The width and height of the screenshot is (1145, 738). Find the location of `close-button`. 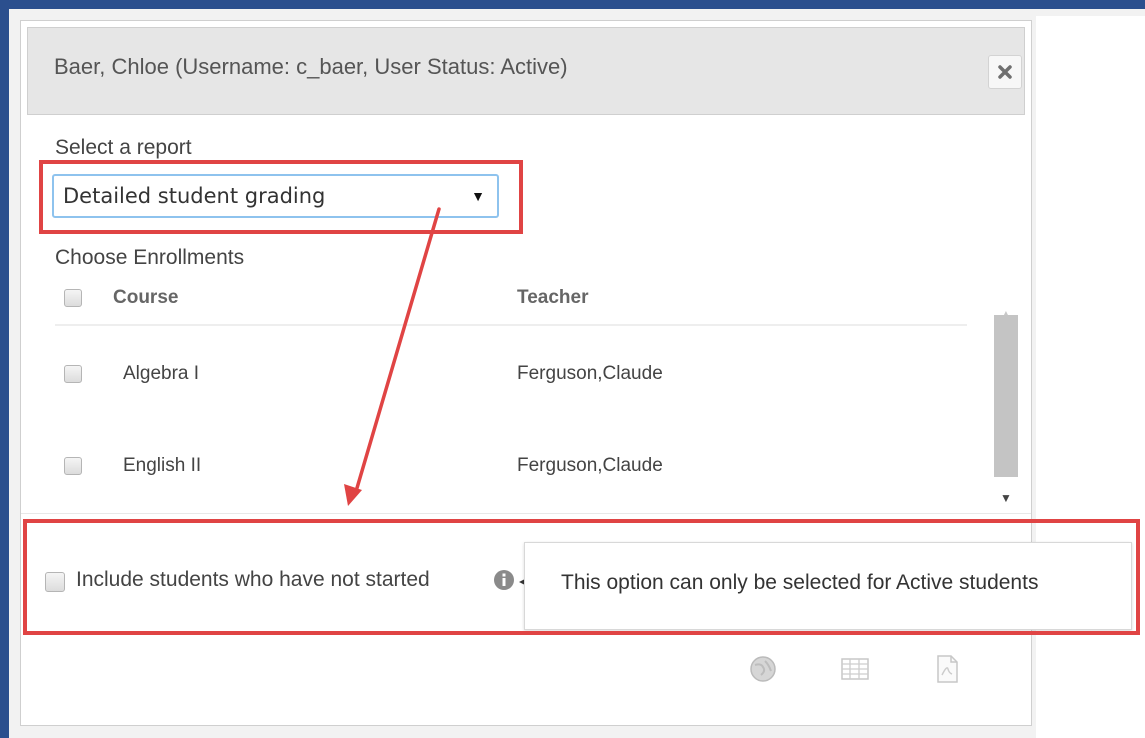

close-button is located at coordinates (1005, 72).